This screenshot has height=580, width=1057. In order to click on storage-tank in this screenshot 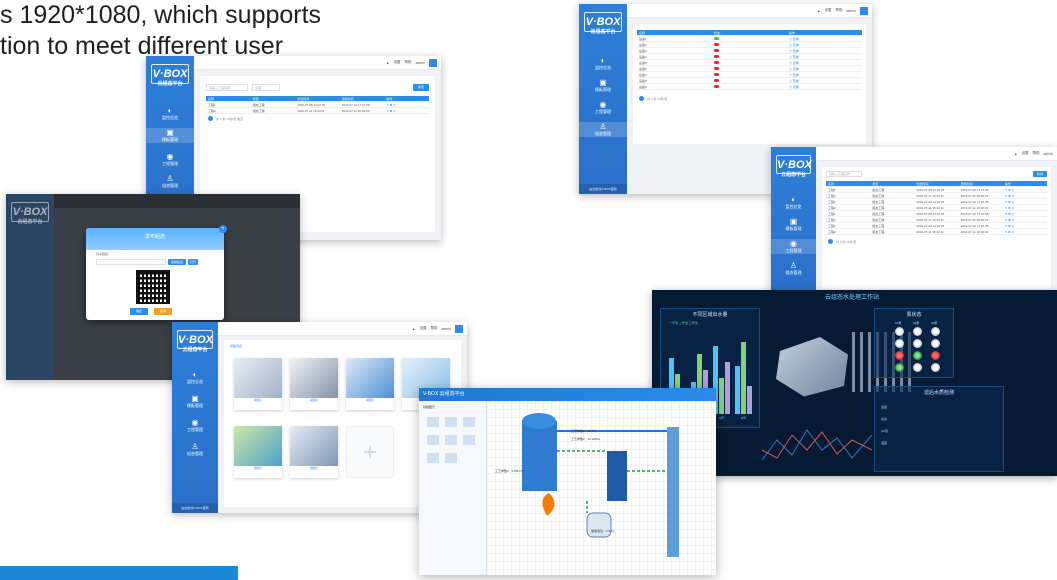, I will do `click(599, 525)`.